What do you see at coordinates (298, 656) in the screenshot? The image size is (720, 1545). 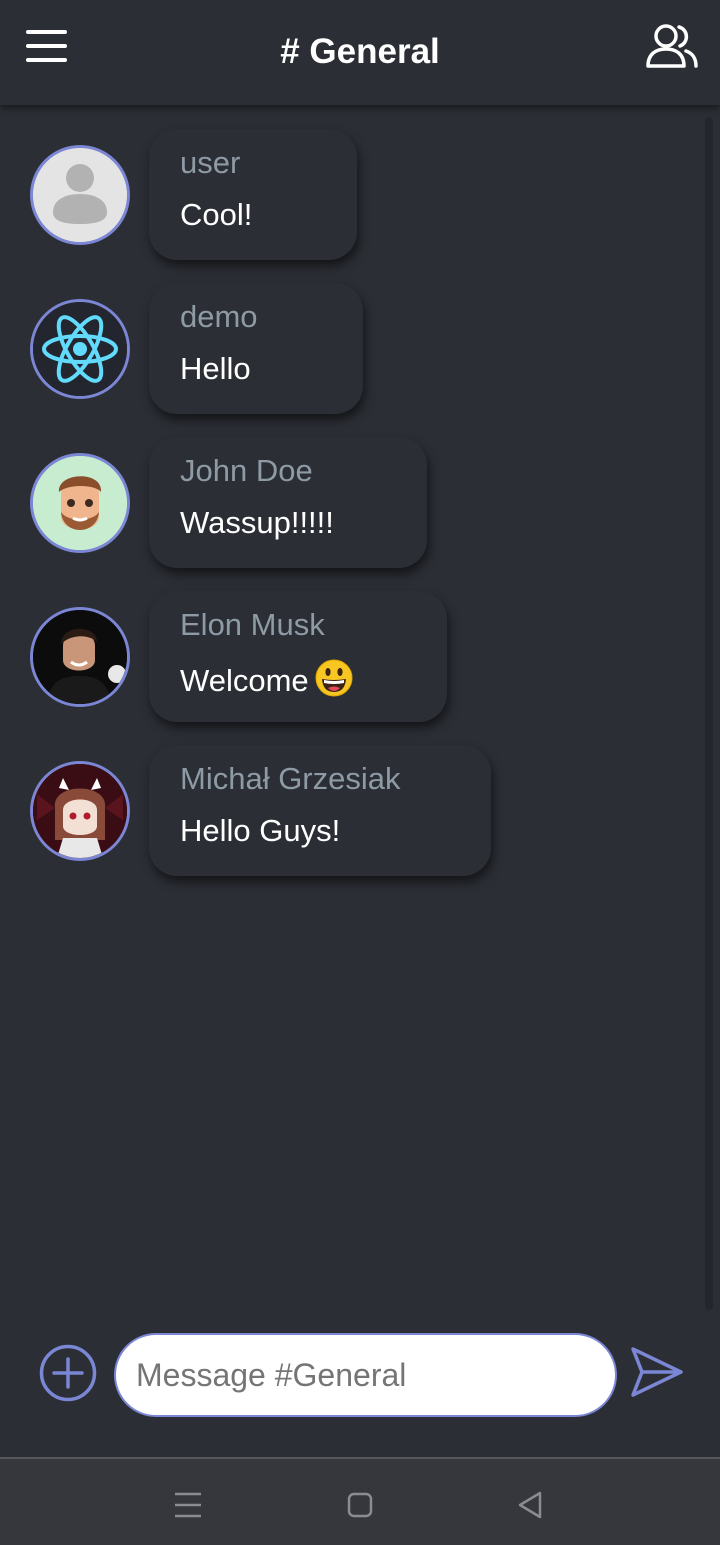 I see `message-bubble: Elon Musk Welcome` at bounding box center [298, 656].